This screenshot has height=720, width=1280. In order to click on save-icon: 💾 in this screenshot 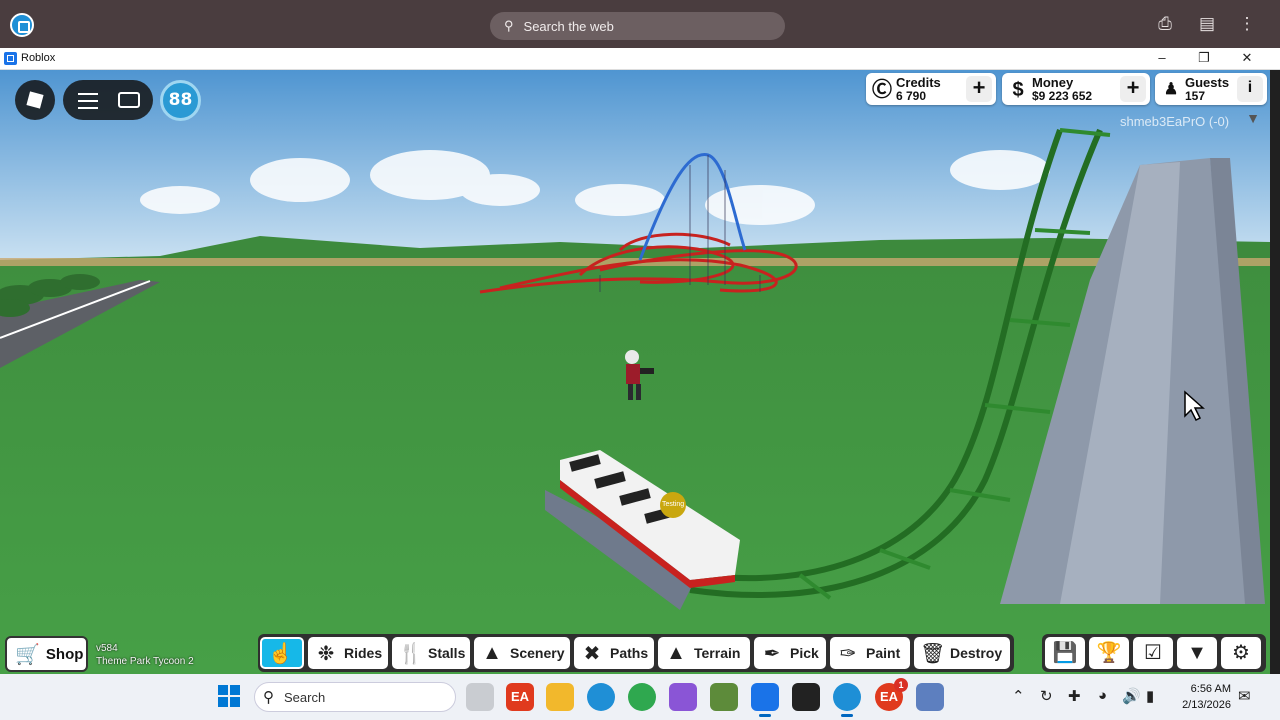, I will do `click(1065, 653)`.